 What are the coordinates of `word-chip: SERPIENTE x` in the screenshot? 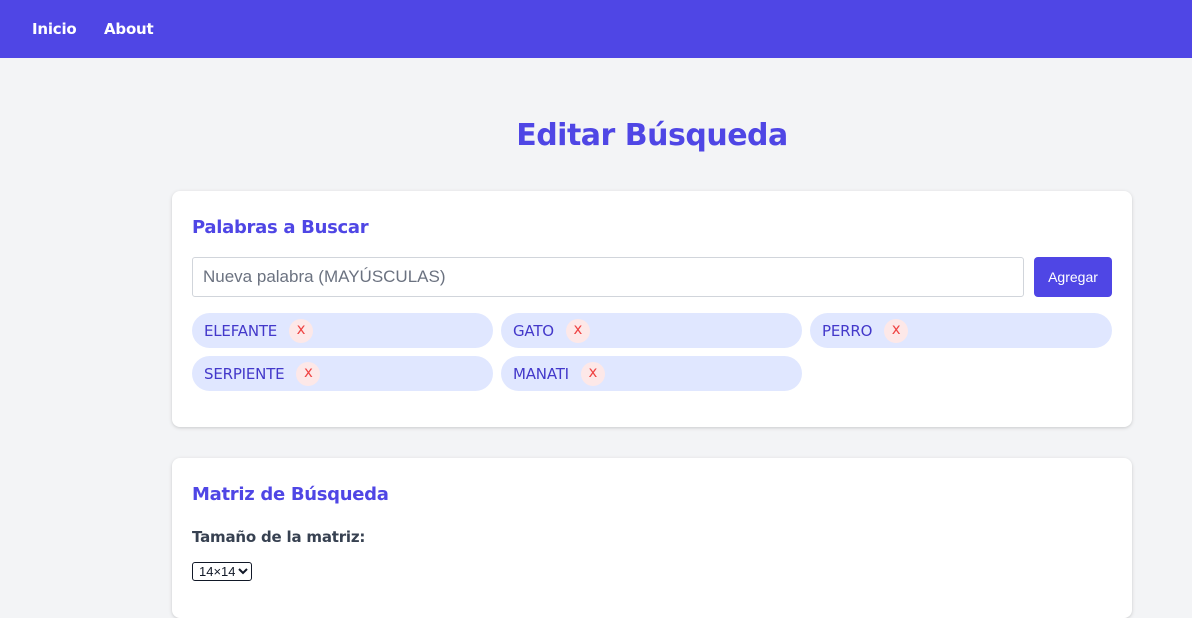 It's located at (342, 373).